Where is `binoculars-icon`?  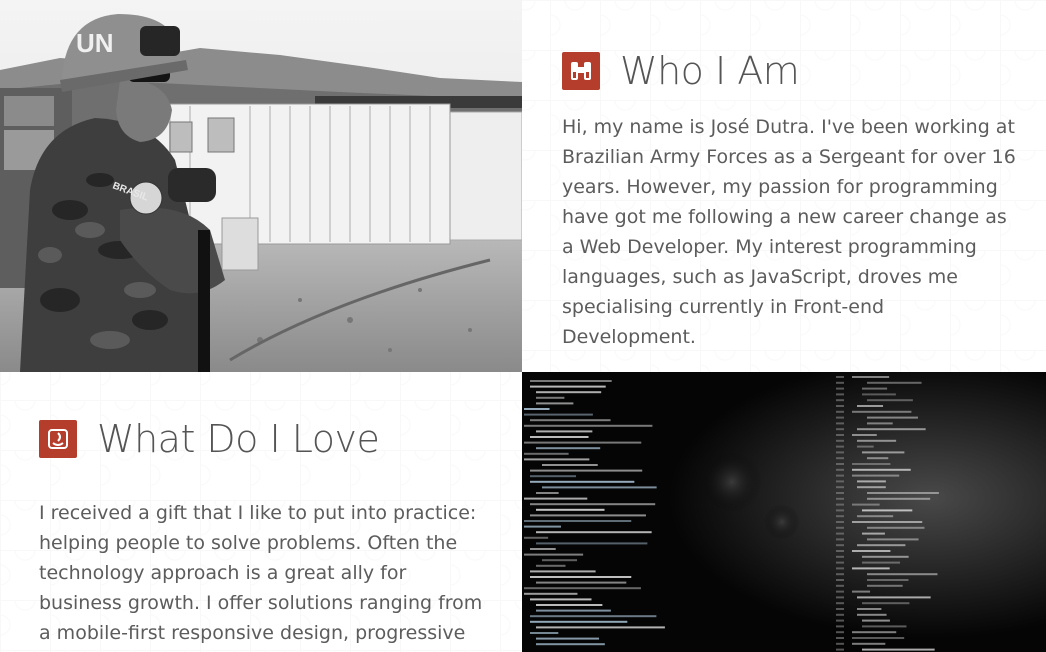 binoculars-icon is located at coordinates (581, 71).